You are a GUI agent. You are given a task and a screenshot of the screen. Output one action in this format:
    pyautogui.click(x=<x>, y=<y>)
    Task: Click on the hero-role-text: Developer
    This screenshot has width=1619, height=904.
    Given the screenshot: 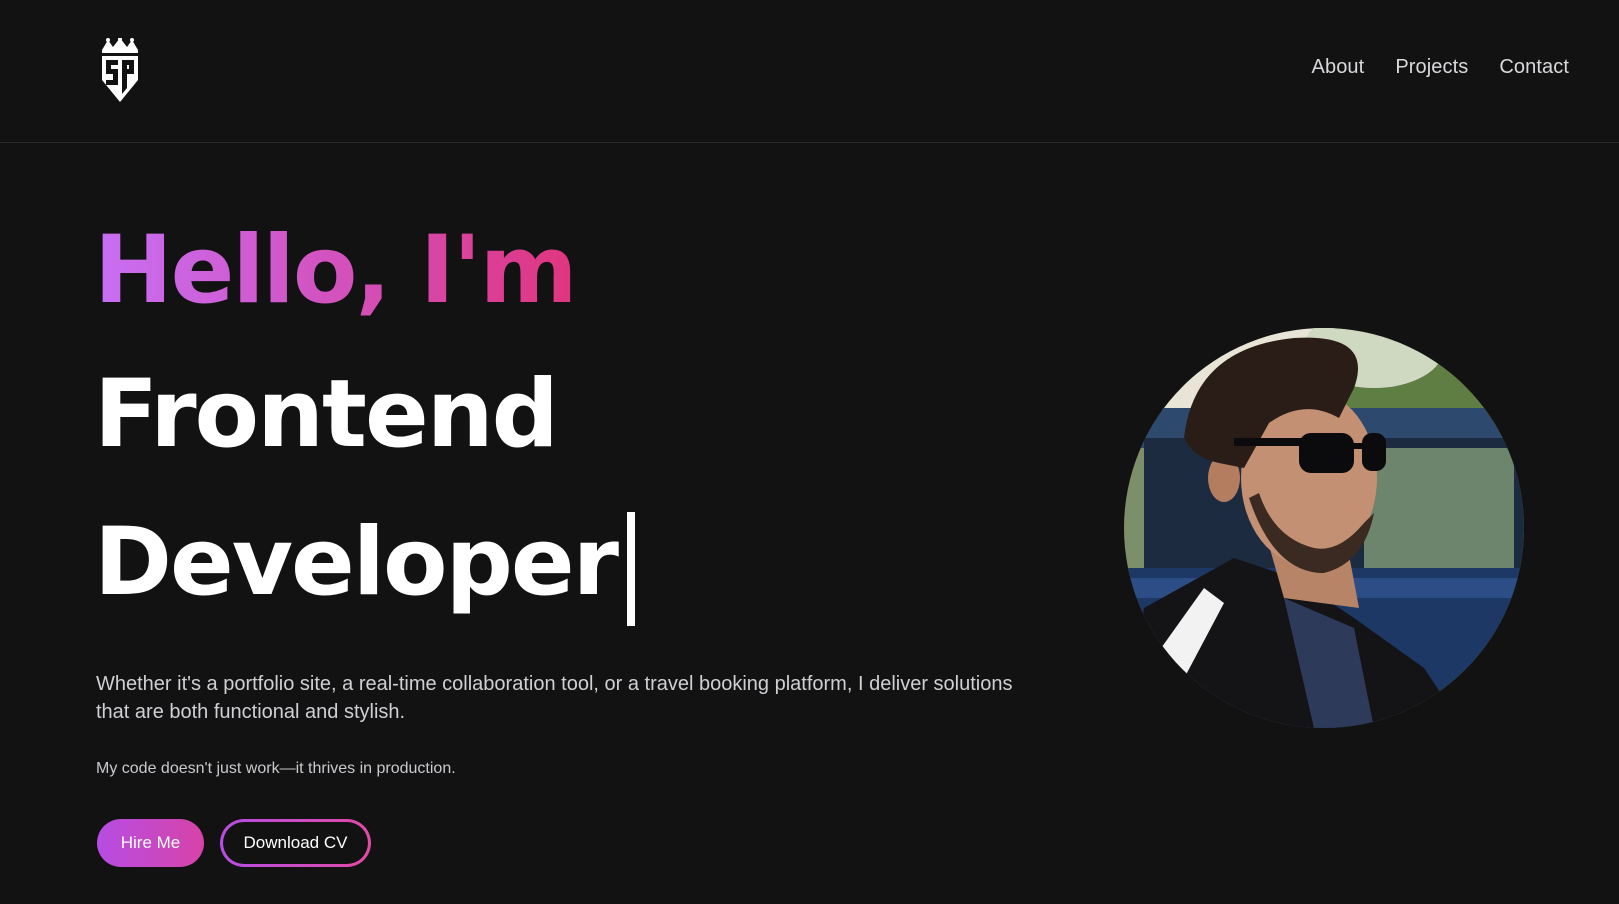 What is the action you would take?
    pyautogui.click(x=356, y=562)
    